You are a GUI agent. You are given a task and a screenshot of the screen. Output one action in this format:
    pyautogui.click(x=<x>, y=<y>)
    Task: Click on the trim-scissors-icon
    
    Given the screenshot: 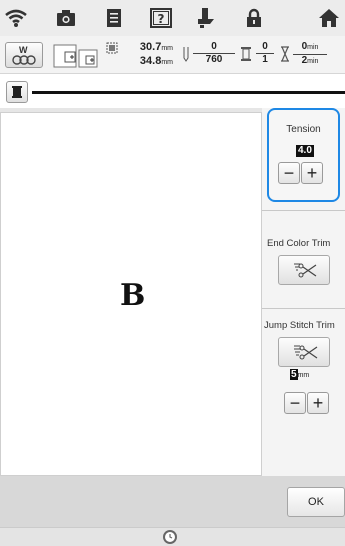 What is the action you would take?
    pyautogui.click(x=305, y=270)
    